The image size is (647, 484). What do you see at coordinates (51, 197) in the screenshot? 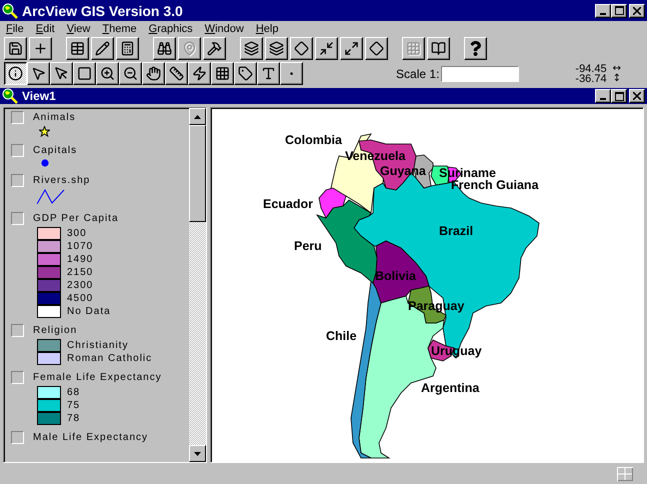
I see `zigzag-line-icon` at bounding box center [51, 197].